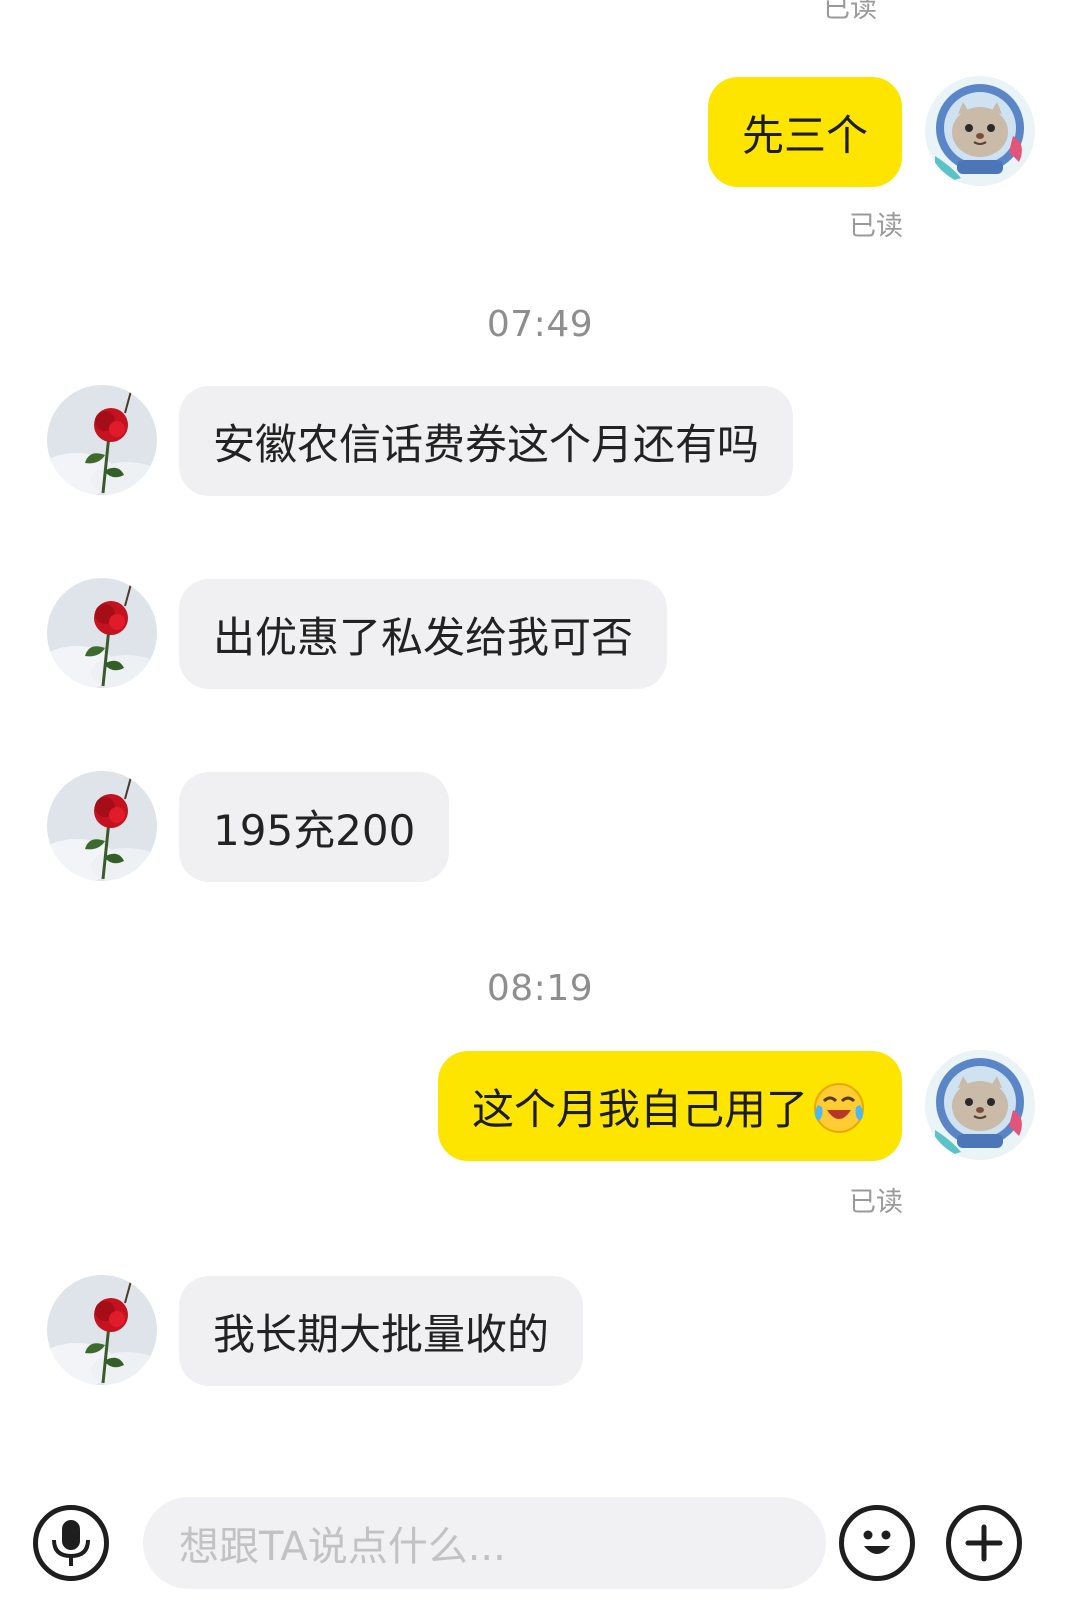 The height and width of the screenshot is (1610, 1080). What do you see at coordinates (540, 827) in the screenshot?
I see `message-row-incoming: 195充200` at bounding box center [540, 827].